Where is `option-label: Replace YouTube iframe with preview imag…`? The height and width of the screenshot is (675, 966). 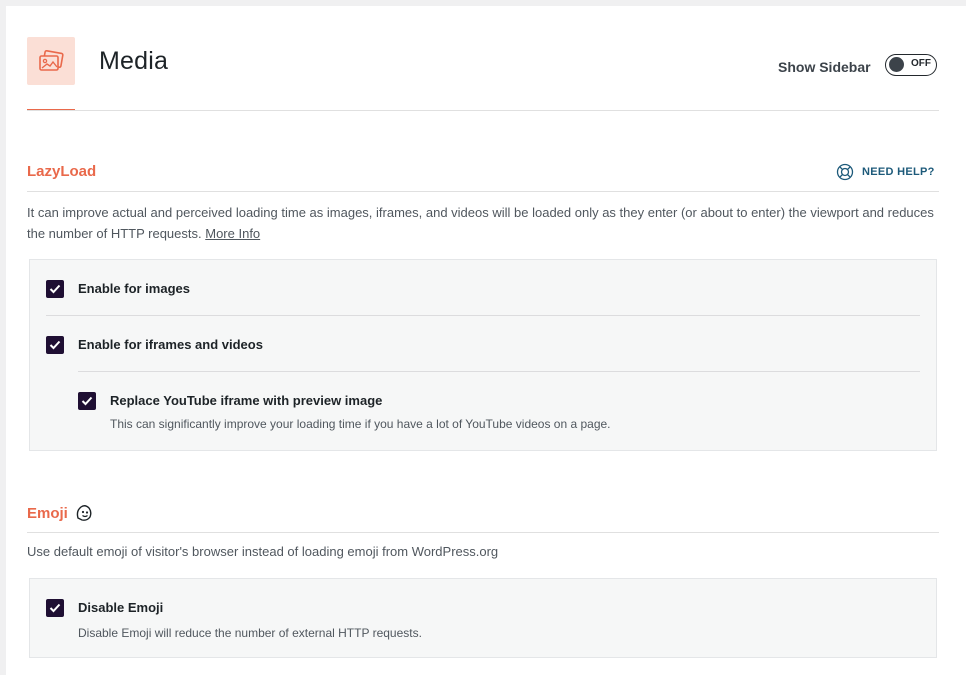
option-label: Replace YouTube iframe with preview imag… is located at coordinates (246, 400).